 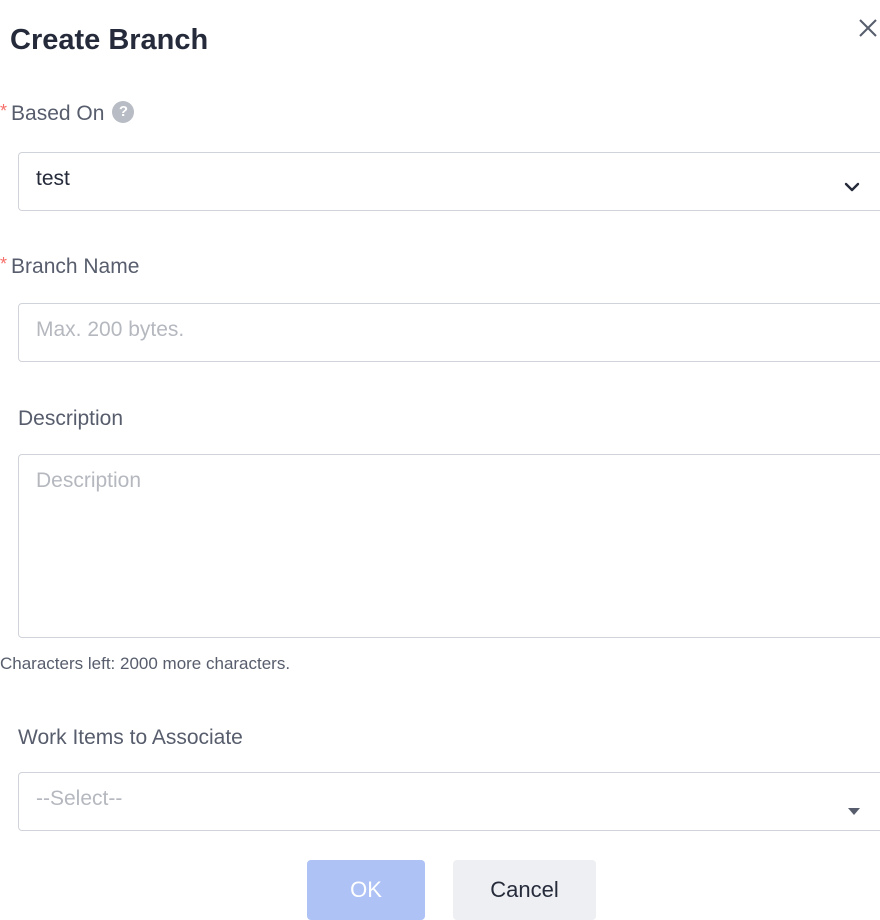 What do you see at coordinates (130, 737) in the screenshot?
I see `work-items-label: Work Items to Associate` at bounding box center [130, 737].